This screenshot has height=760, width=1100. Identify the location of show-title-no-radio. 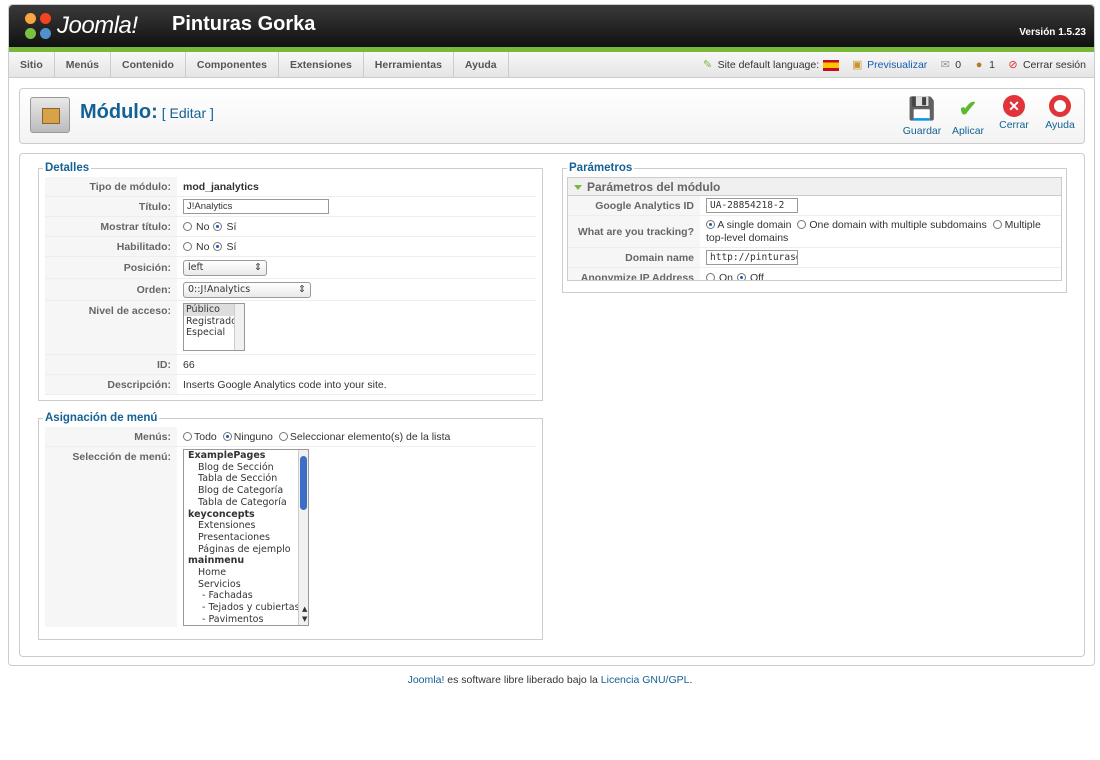
(187, 226).